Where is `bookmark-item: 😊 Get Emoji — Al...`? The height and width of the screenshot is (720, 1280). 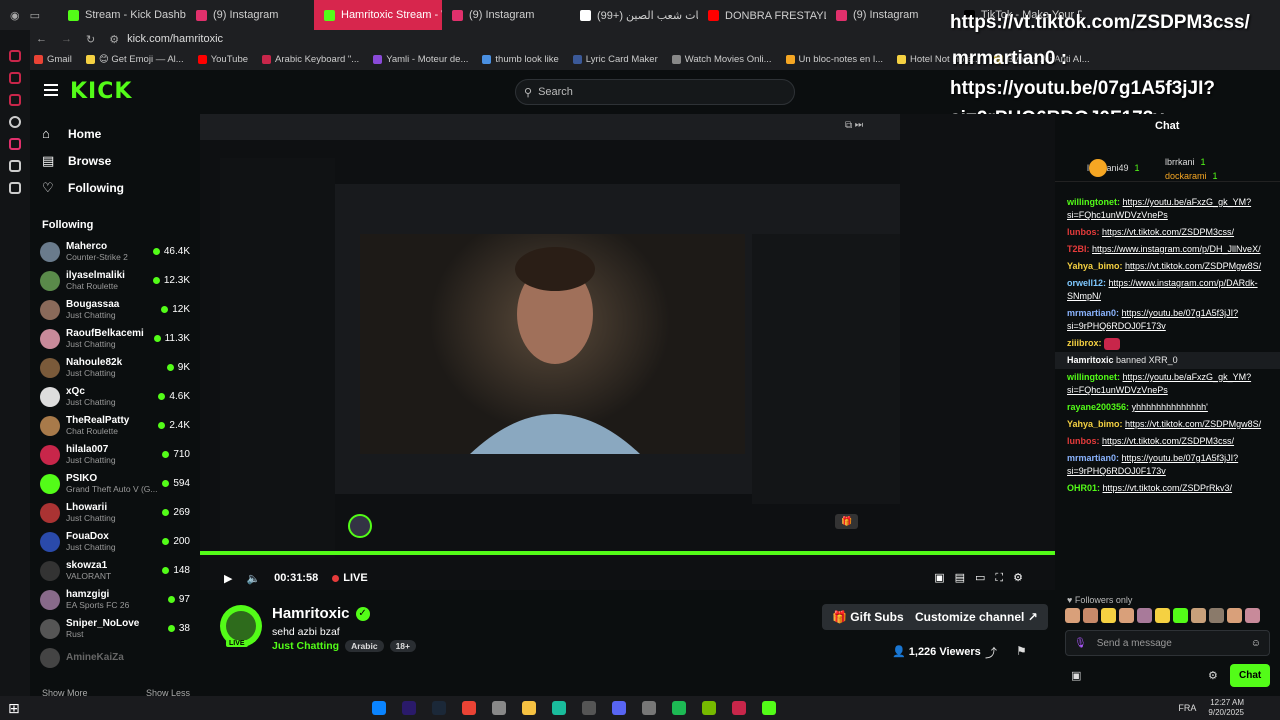 bookmark-item: 😊 Get Emoji — Al... is located at coordinates (134, 59).